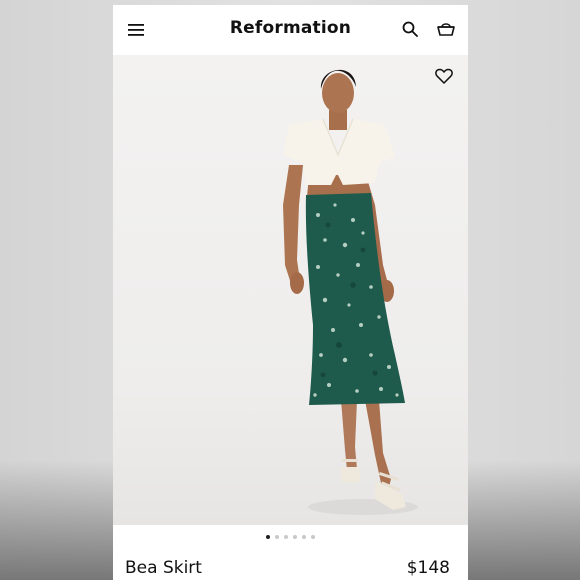  I want to click on search-button, so click(410, 29).